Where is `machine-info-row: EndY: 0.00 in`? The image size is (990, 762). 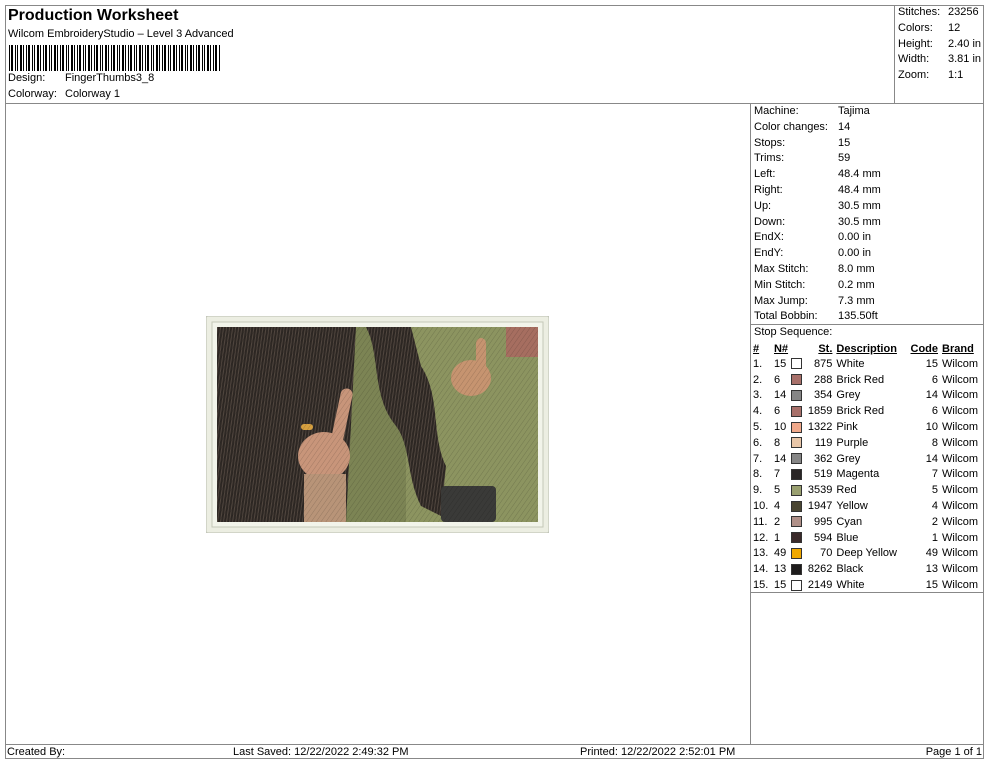
machine-info-row: EndY: 0.00 in is located at coordinates (812, 253).